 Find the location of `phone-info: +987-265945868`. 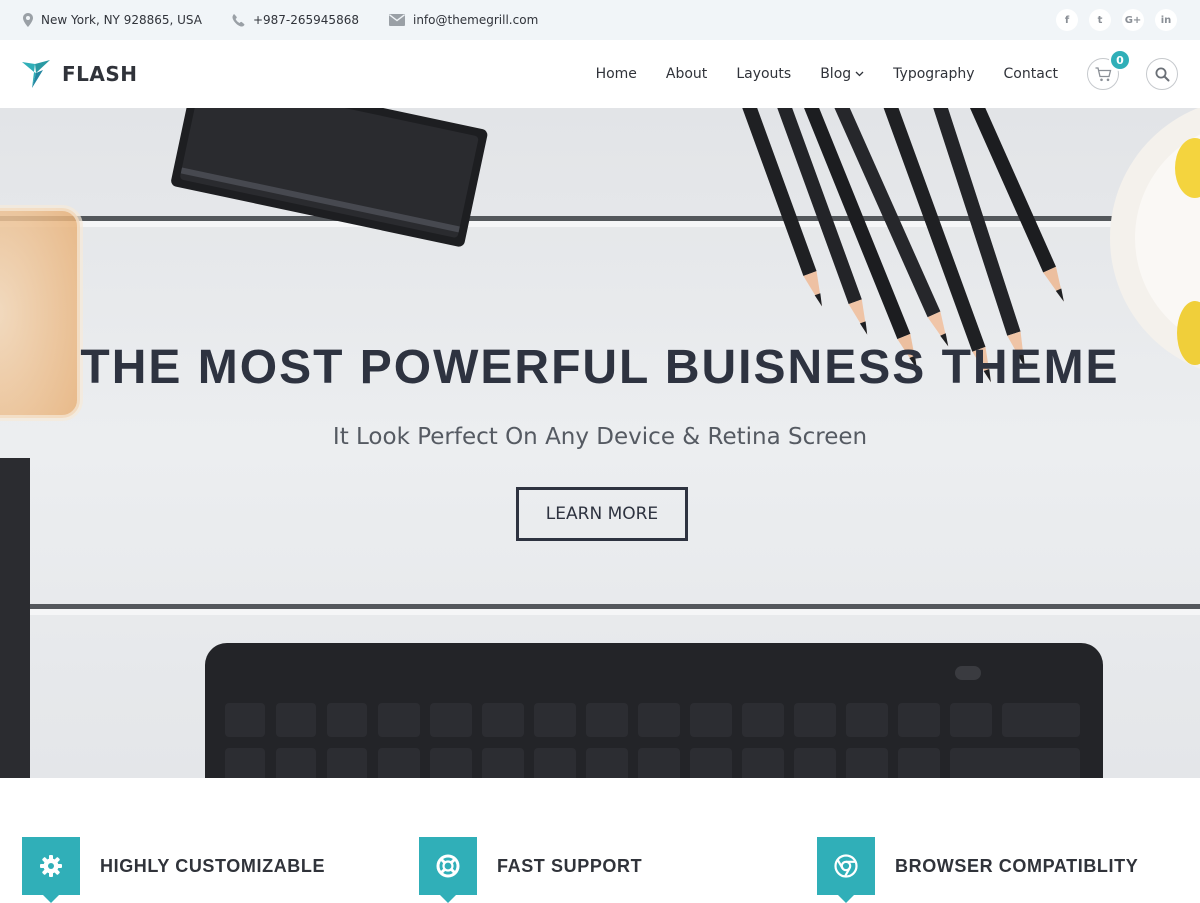

phone-info: +987-265945868 is located at coordinates (295, 20).